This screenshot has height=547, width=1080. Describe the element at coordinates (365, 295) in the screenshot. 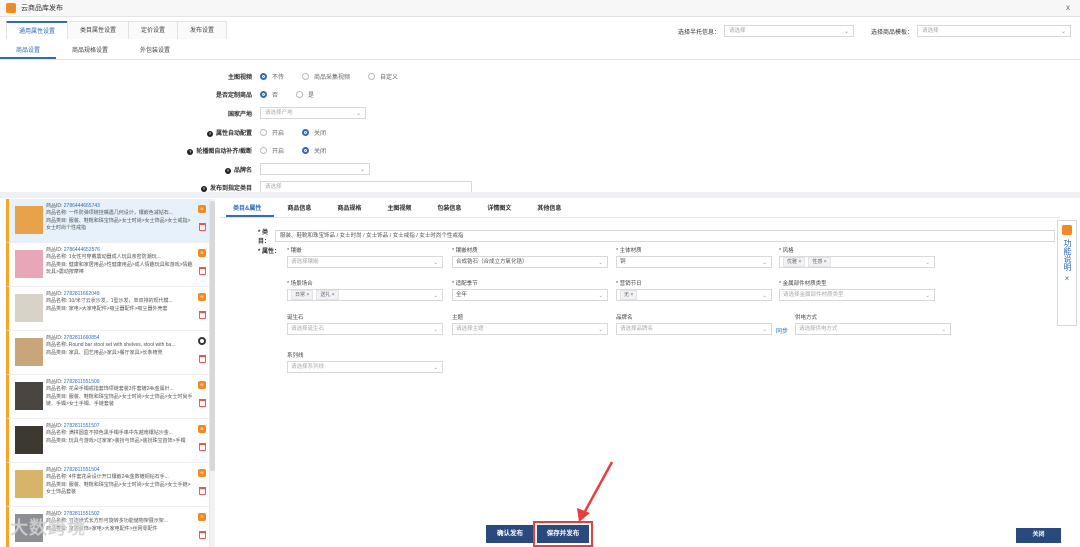

I see `attr-occasion-select: 日常 × 送礼 × ⌄` at that location.